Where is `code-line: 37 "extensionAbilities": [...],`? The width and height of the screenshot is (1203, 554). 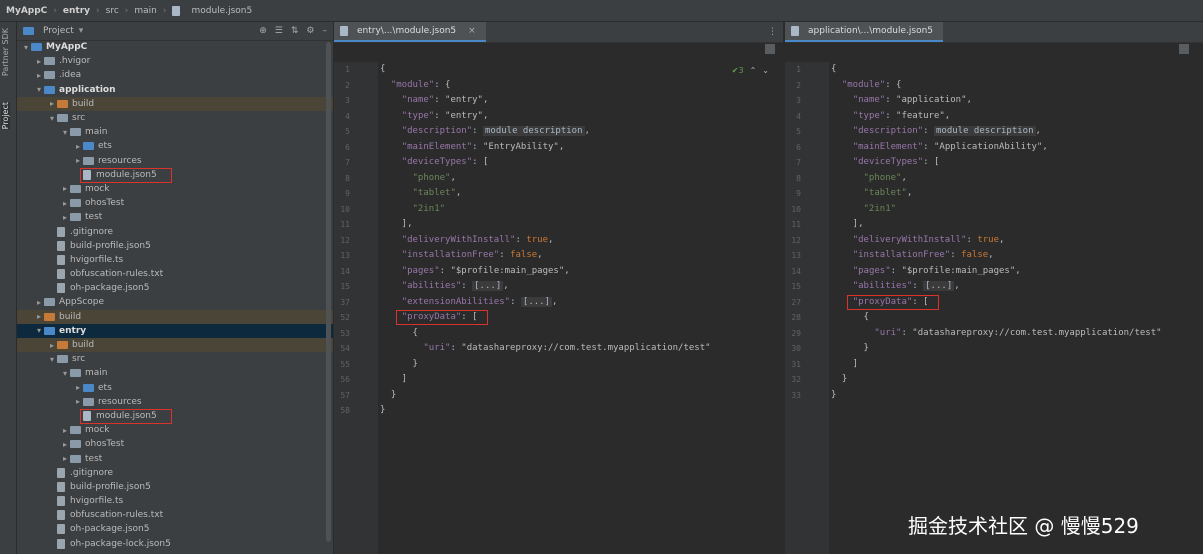 code-line: 37 "extensionAbilities": [...], is located at coordinates (558, 303).